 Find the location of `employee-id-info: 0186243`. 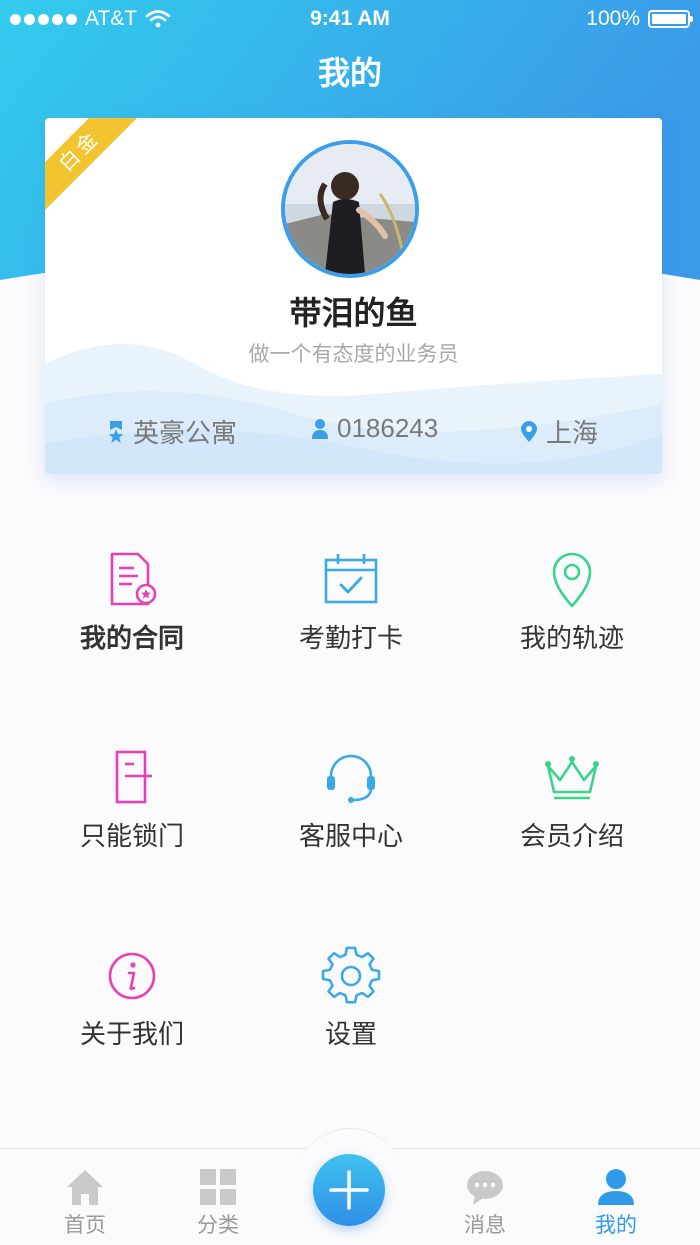

employee-id-info: 0186243 is located at coordinates (374, 428).